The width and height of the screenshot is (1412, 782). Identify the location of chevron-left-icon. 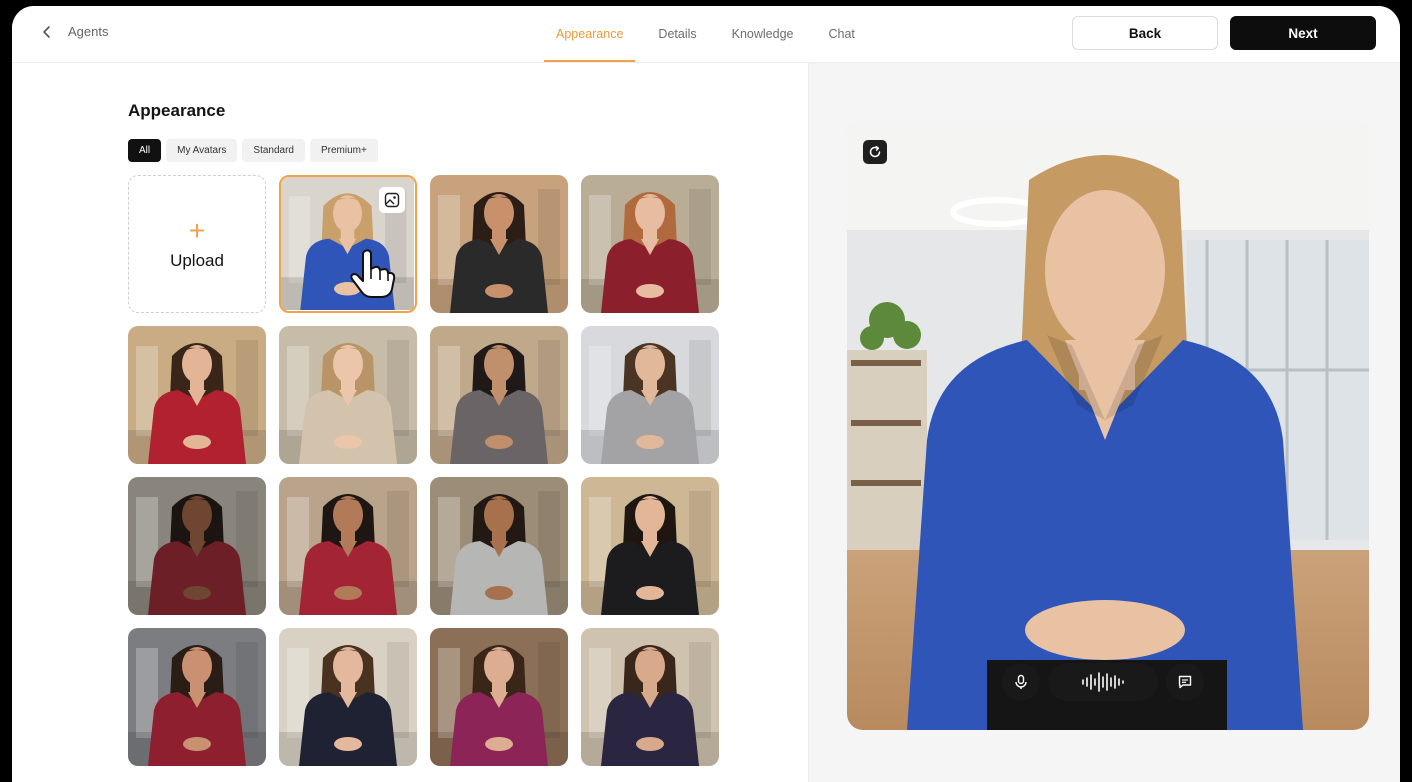
(46, 31).